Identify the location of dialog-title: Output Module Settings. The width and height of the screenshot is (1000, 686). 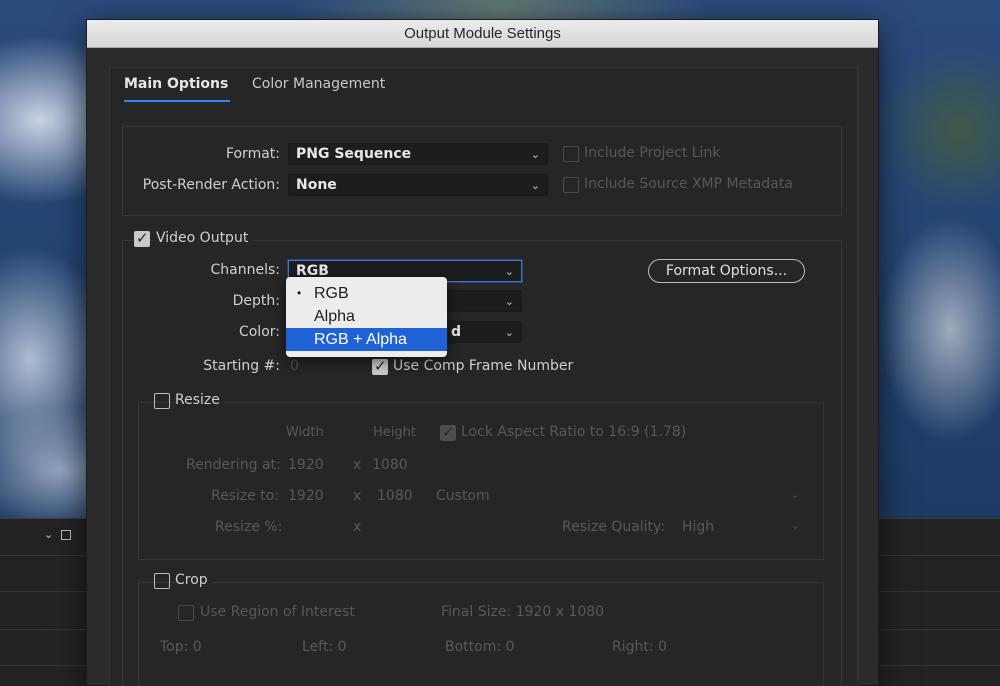
(482, 34).